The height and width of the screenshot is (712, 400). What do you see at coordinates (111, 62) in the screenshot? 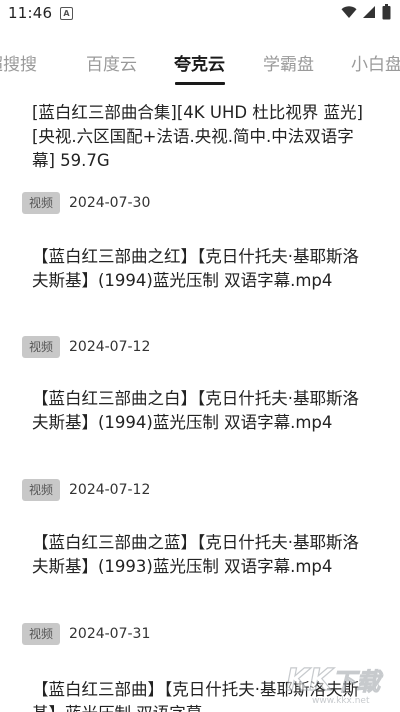
I see `tab-baiduyun: 百度云` at bounding box center [111, 62].